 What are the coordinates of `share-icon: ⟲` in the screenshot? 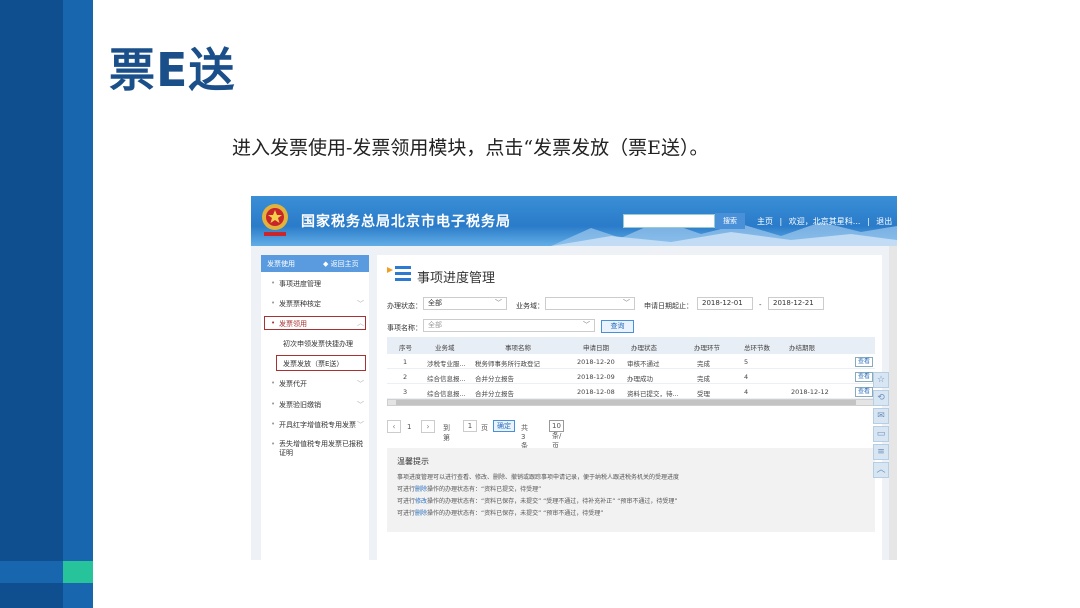 It's located at (881, 398).